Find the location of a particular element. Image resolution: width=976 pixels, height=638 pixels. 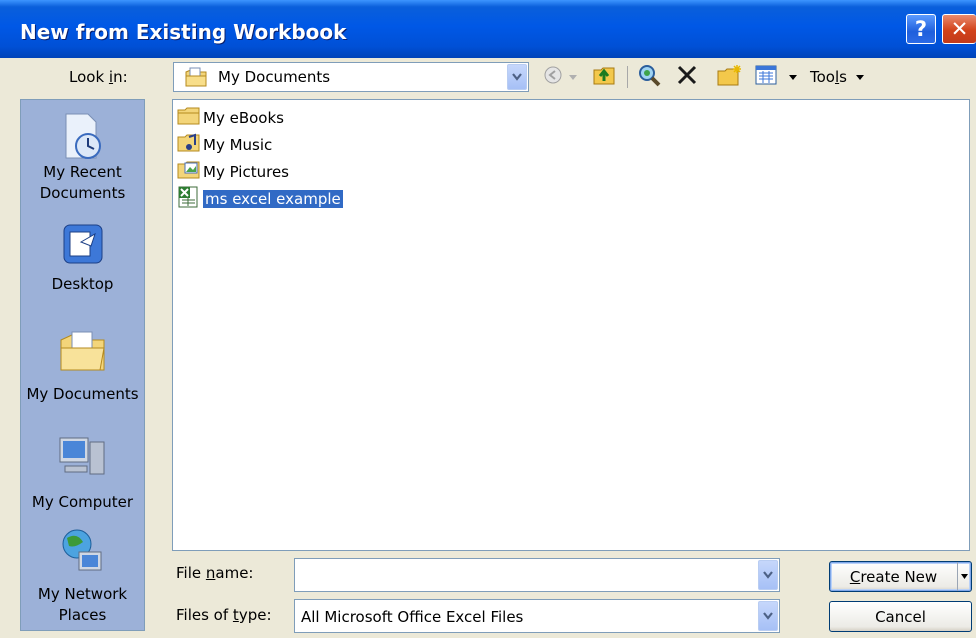

views-icon is located at coordinates (766, 77).